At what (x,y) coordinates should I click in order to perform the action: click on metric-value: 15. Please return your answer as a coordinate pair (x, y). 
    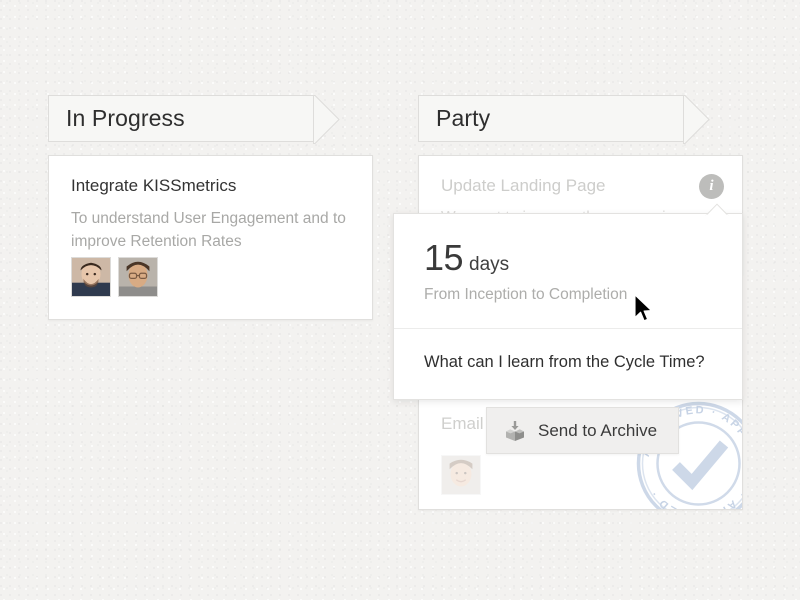
    Looking at the image, I should click on (444, 257).